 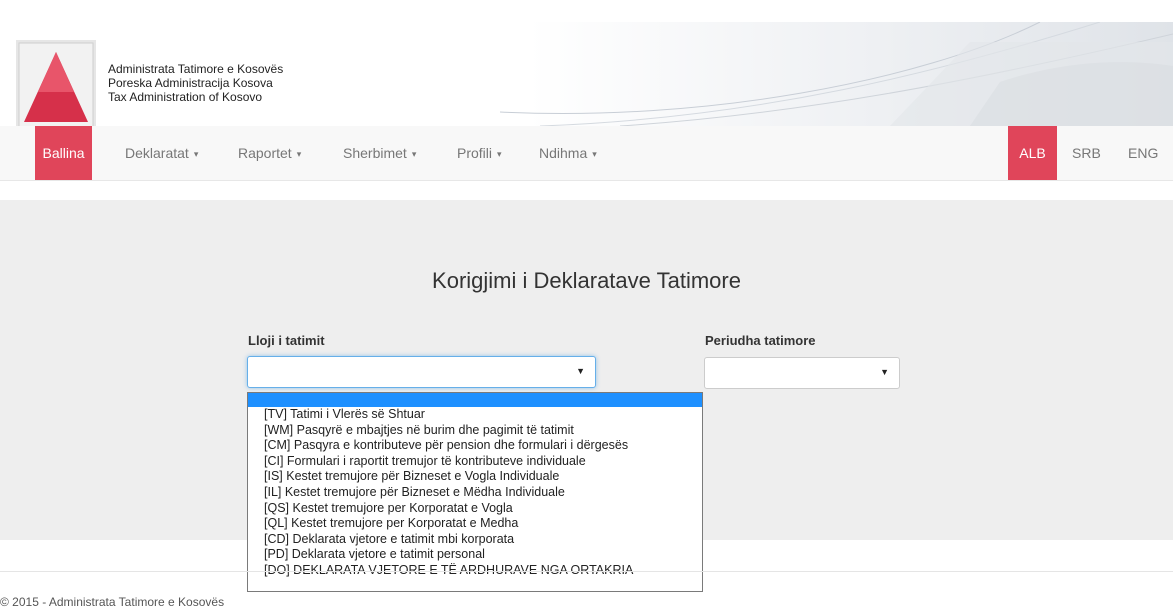 I want to click on org-name-serbian: Poreska Administracija Kosova, so click(x=190, y=83).